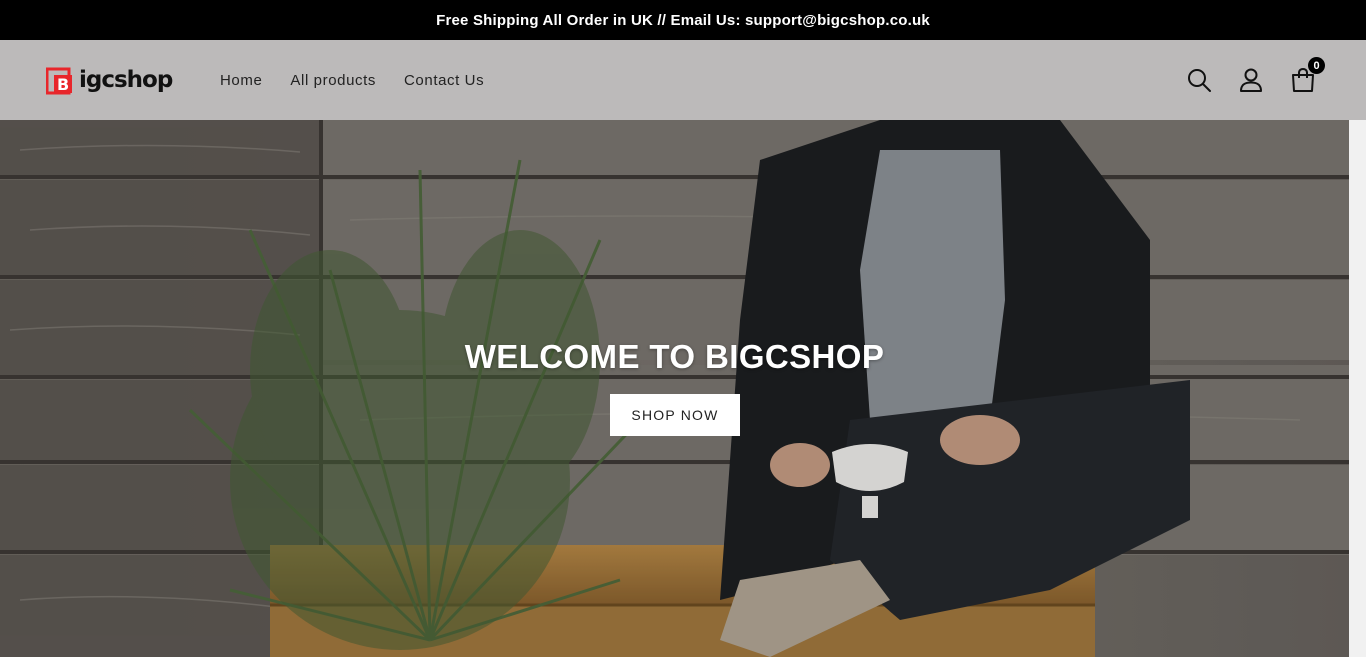 The image size is (1366, 657). Describe the element at coordinates (683, 80) in the screenshot. I see `site-header: B igcshop Home All products Contact Us 0` at that location.